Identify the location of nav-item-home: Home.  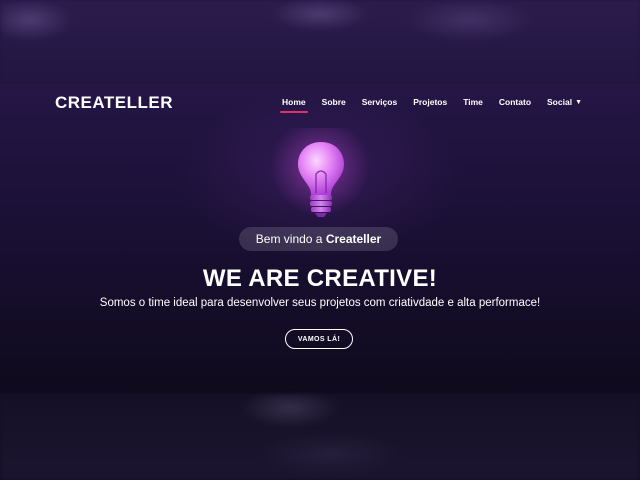
(294, 105).